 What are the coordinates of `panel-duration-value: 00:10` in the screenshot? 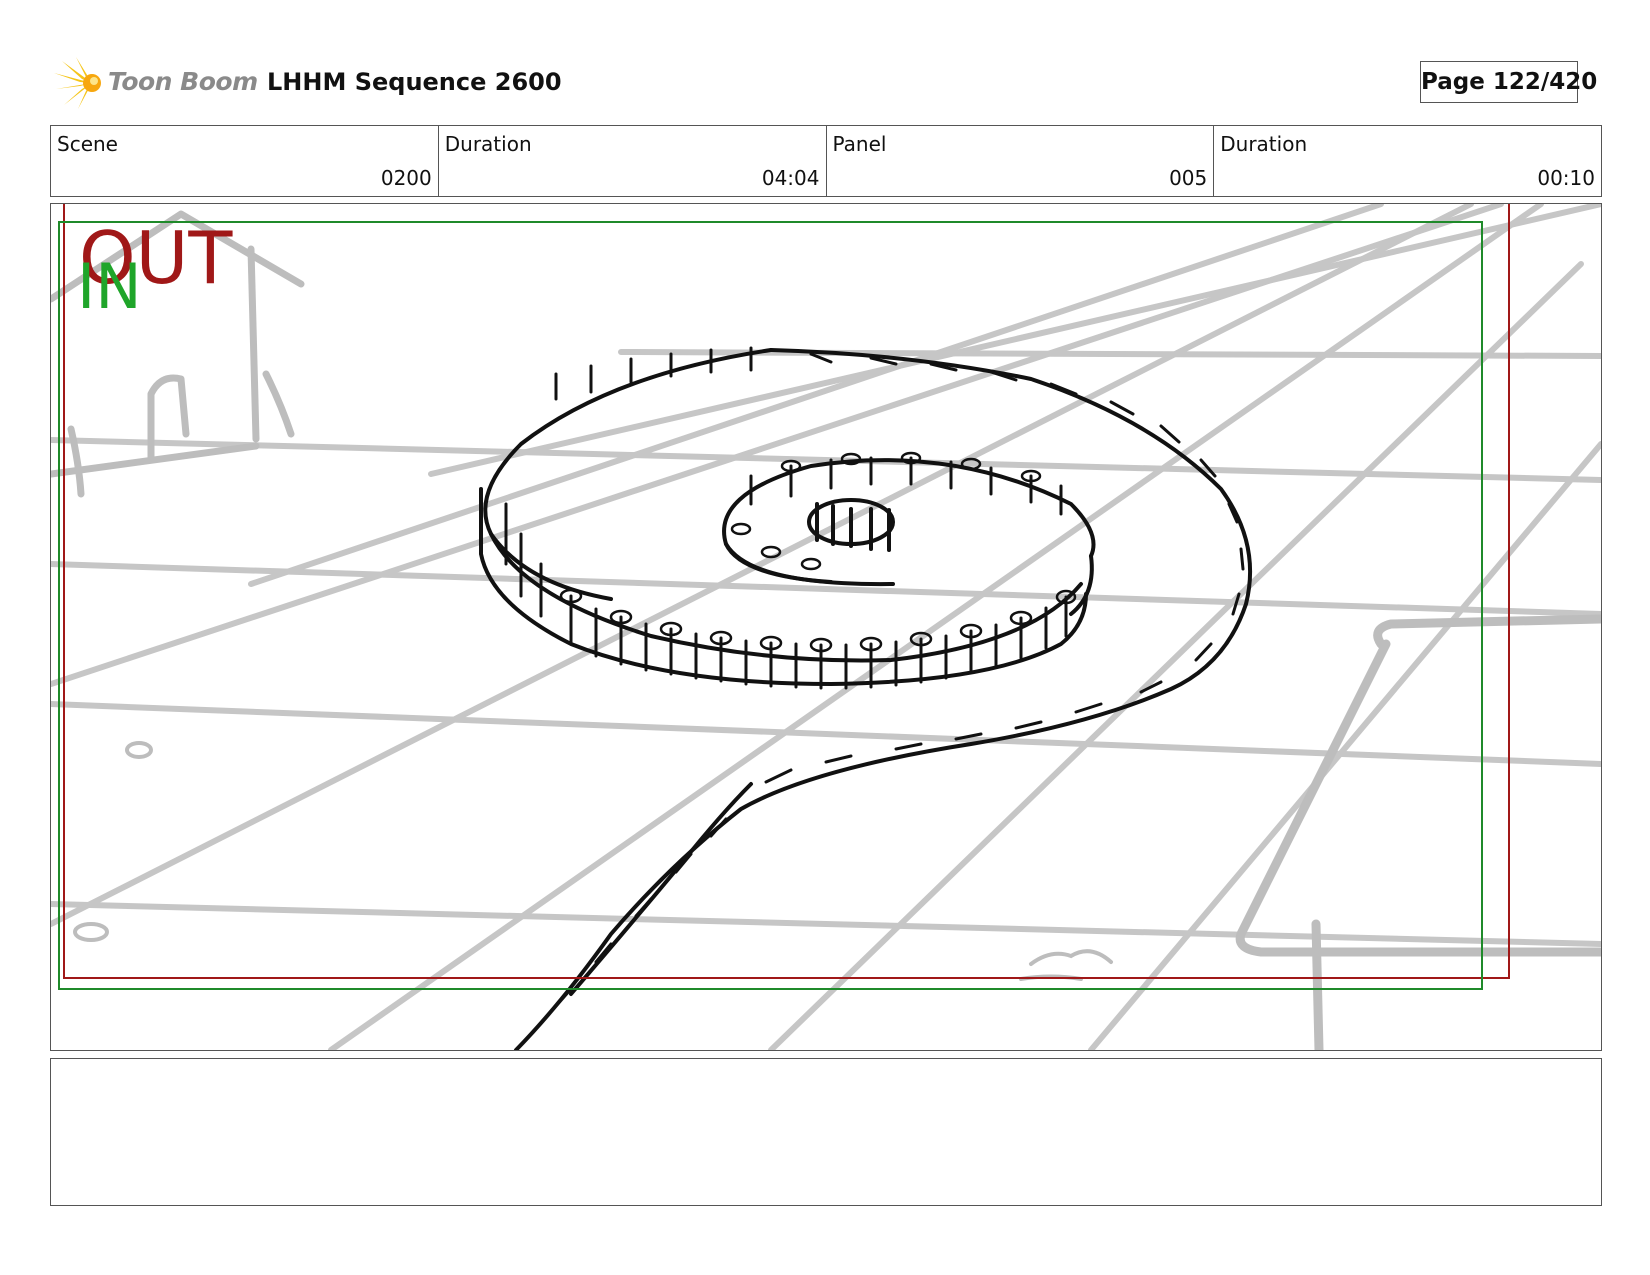 It's located at (1566, 178).